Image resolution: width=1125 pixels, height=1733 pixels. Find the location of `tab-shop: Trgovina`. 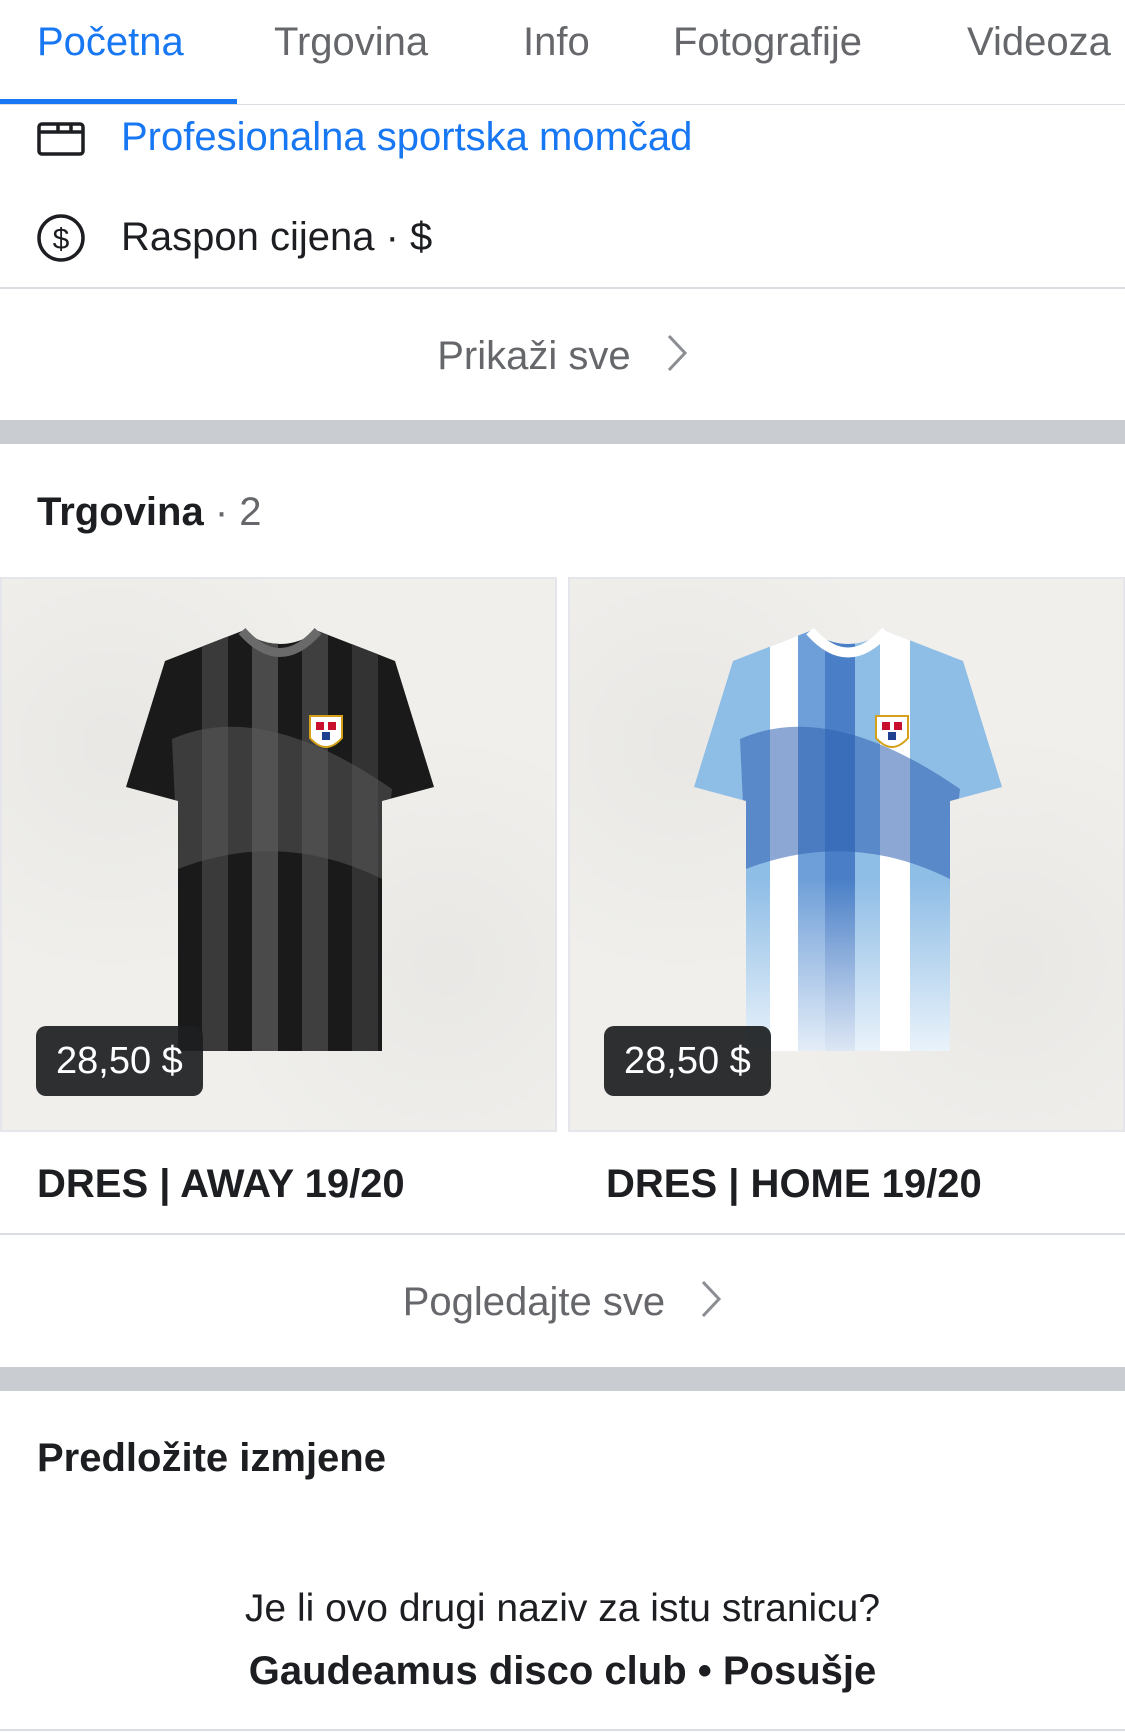

tab-shop: Trgovina is located at coordinates (351, 42).